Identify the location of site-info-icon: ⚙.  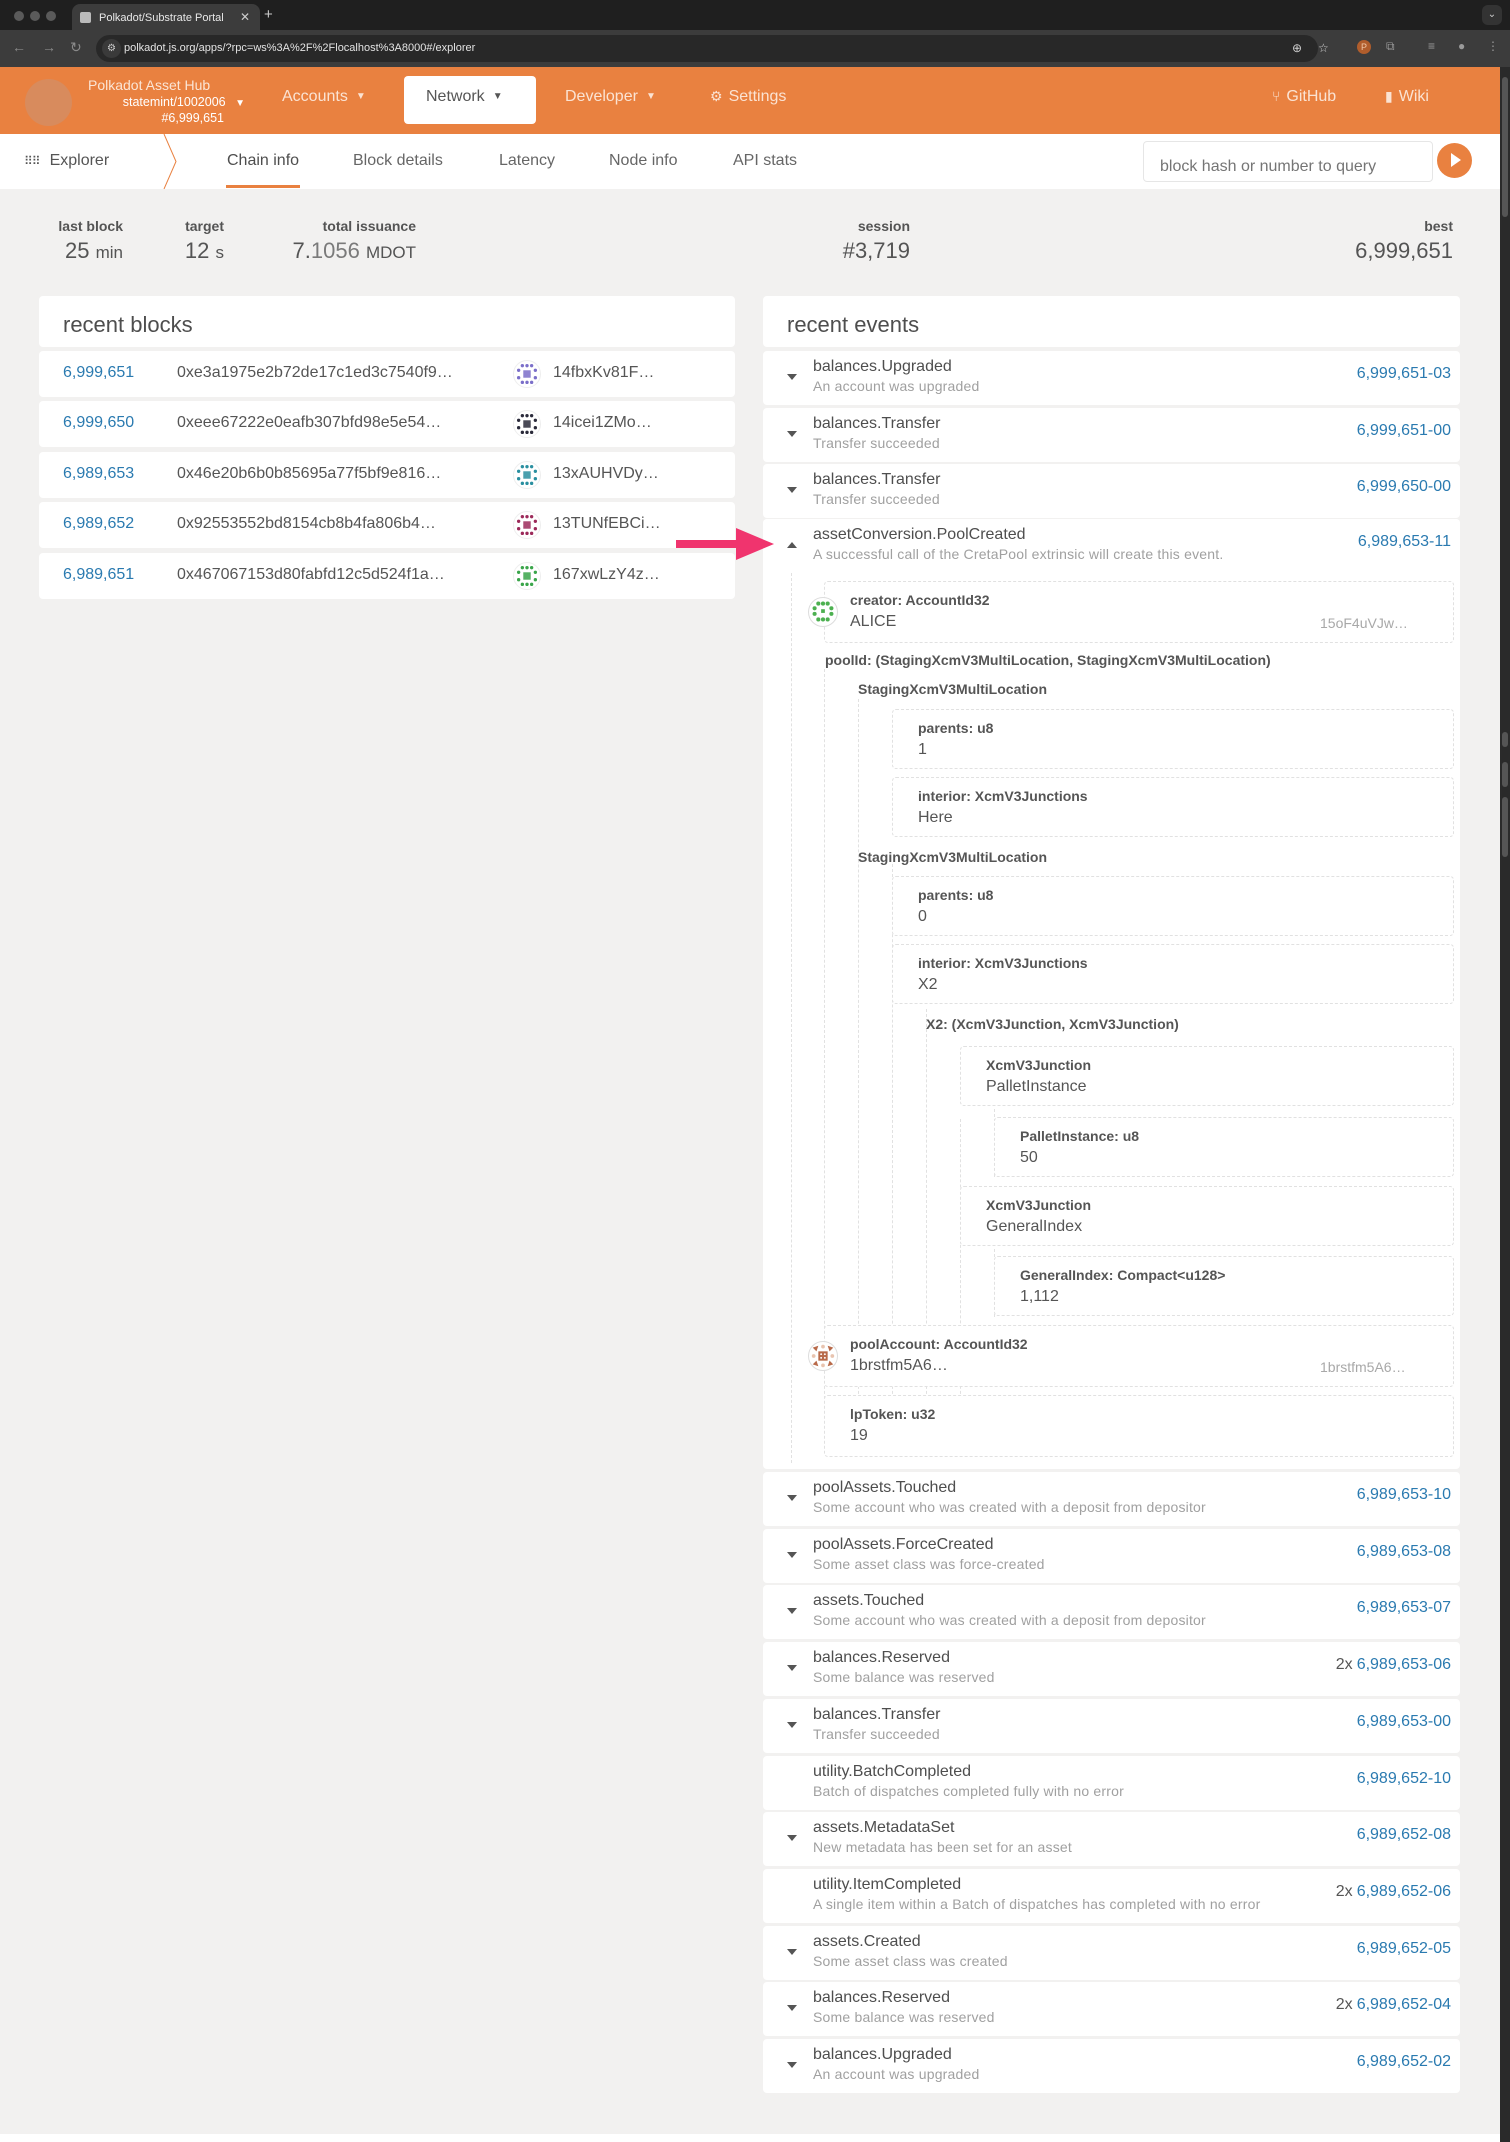
(111, 48).